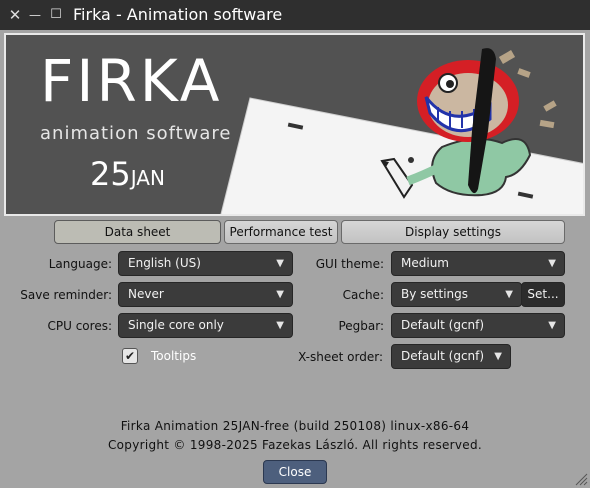 The width and height of the screenshot is (590, 488). What do you see at coordinates (443, 325) in the screenshot?
I see `pegbar-value: Default (gcnf)` at bounding box center [443, 325].